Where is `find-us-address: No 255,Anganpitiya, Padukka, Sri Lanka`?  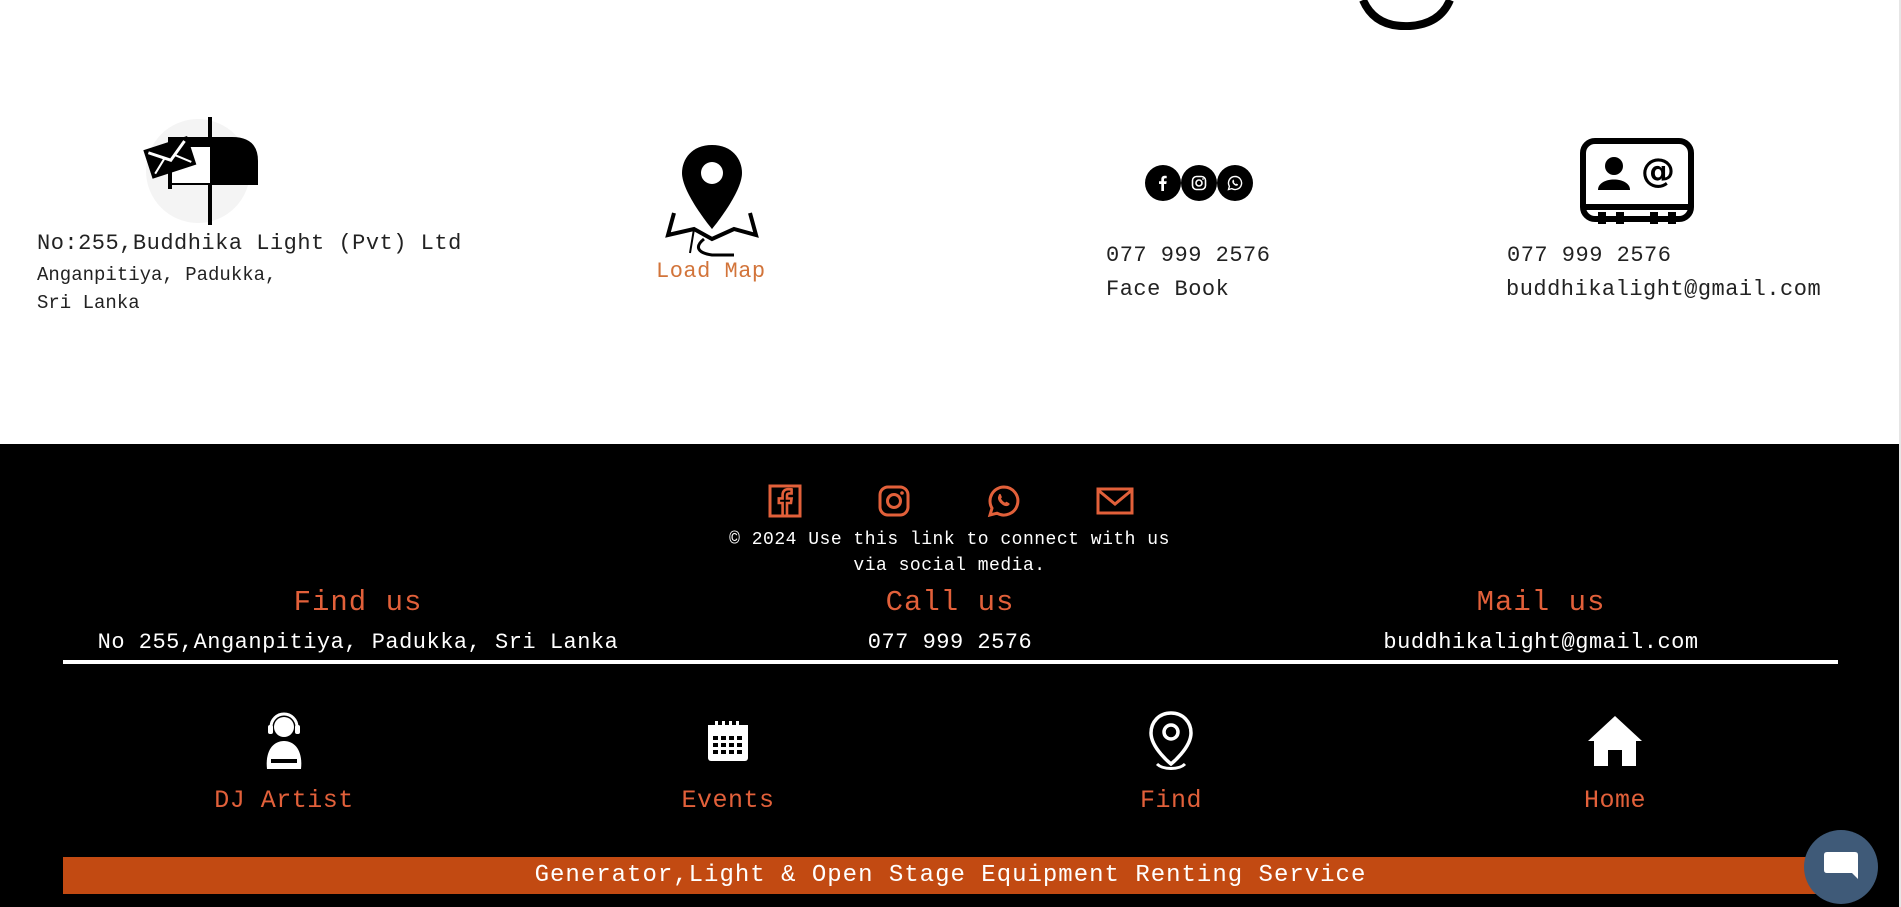
find-us-address: No 255,Anganpitiya, Padukka, Sri Lanka is located at coordinates (358, 642).